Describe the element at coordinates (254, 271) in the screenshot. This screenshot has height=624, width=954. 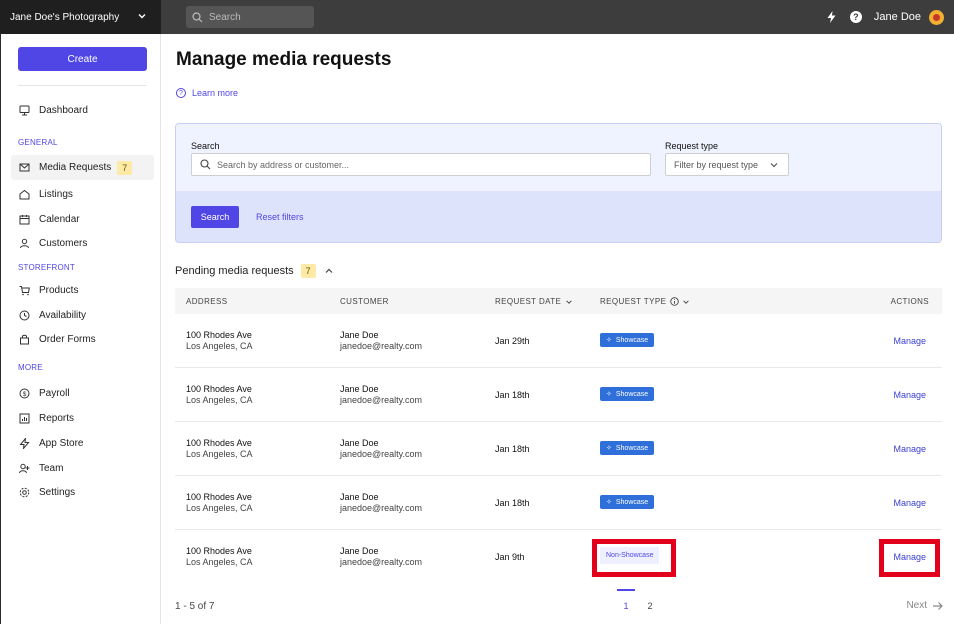
I see `pending-requests-header: Pending media requests 7` at that location.